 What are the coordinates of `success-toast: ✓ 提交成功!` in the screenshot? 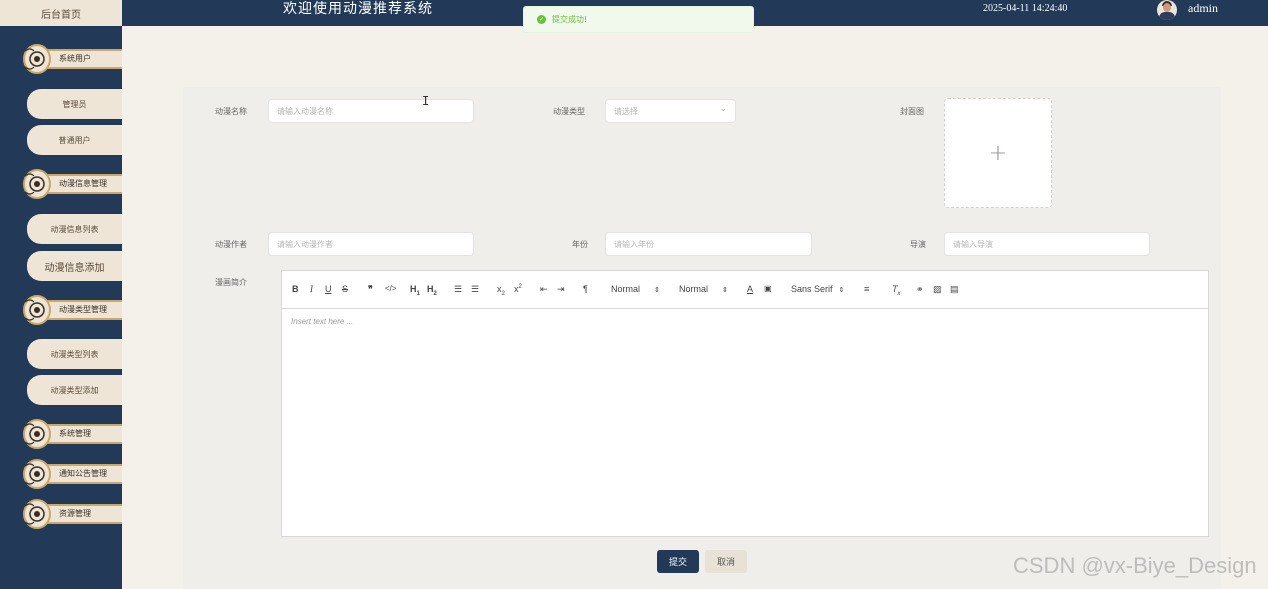 It's located at (638, 19).